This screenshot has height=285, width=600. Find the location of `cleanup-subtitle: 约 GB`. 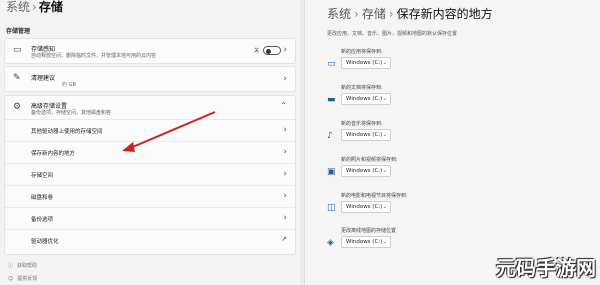

cleanup-subtitle: 约 GB is located at coordinates (69, 85).